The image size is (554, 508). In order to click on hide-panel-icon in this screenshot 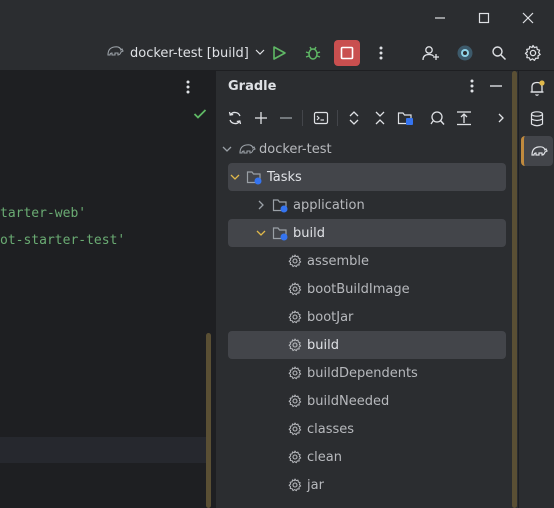, I will do `click(496, 86)`.